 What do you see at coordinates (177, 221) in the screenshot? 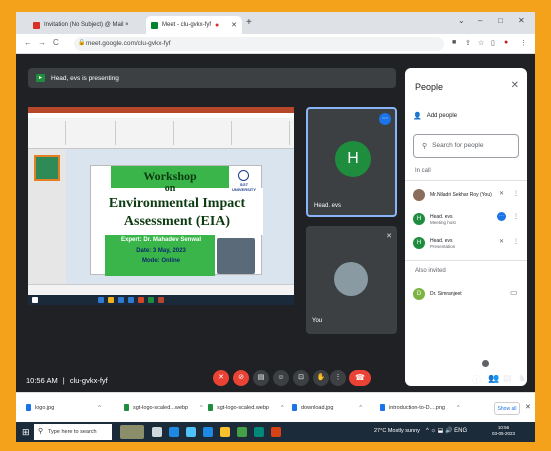
I see `slide-line4: Assessment (EIA)` at bounding box center [177, 221].